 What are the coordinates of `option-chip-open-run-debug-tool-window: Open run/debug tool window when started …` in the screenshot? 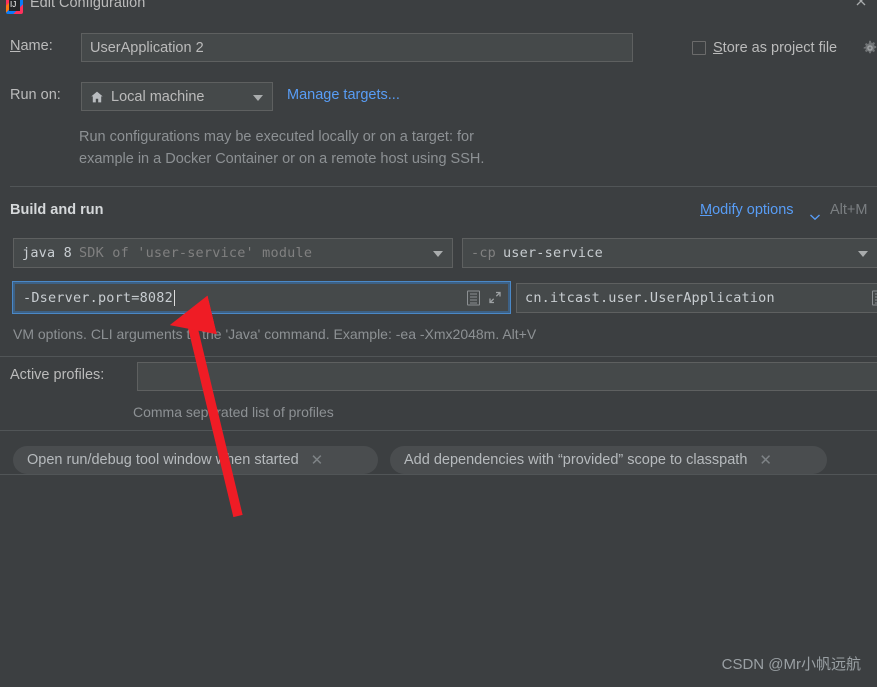 It's located at (195, 460).